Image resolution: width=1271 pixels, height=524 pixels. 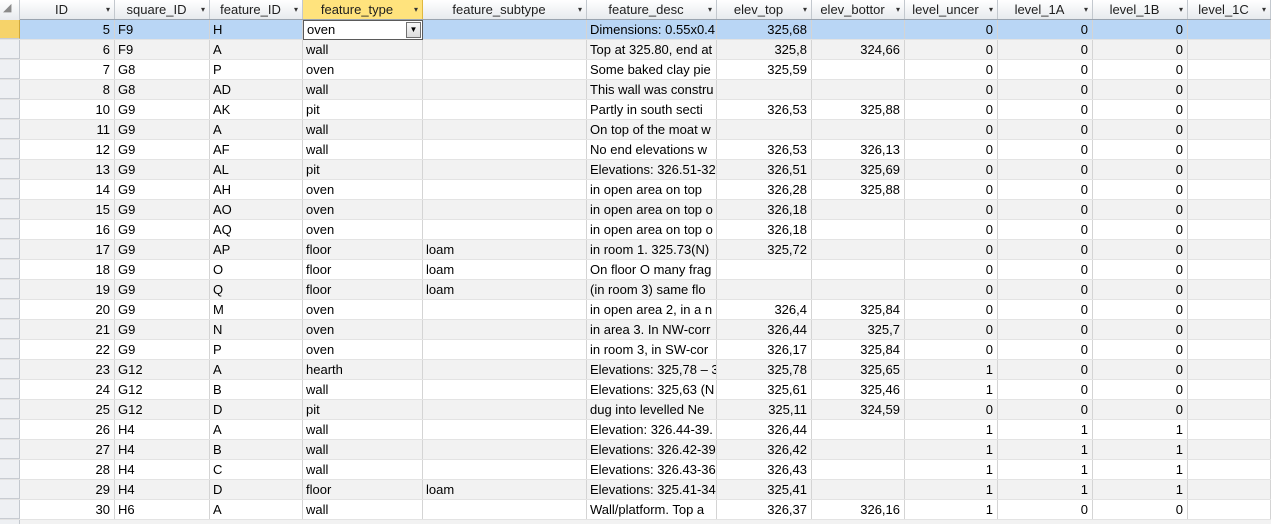 What do you see at coordinates (652, 49) in the screenshot?
I see `cell-feature-desc: Top at 325.80, end at` at bounding box center [652, 49].